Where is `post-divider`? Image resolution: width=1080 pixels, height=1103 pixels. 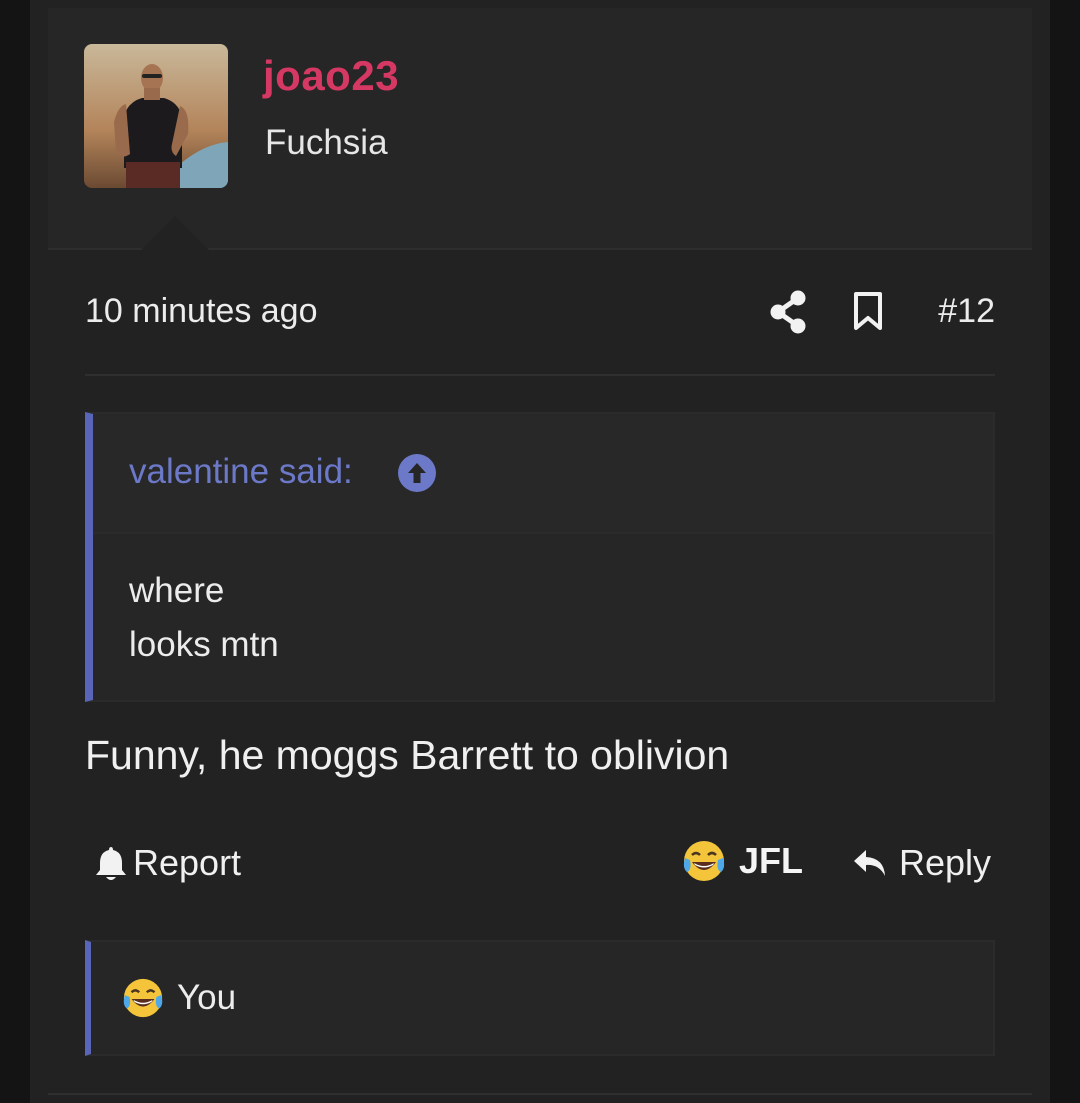
post-divider is located at coordinates (540, 1094).